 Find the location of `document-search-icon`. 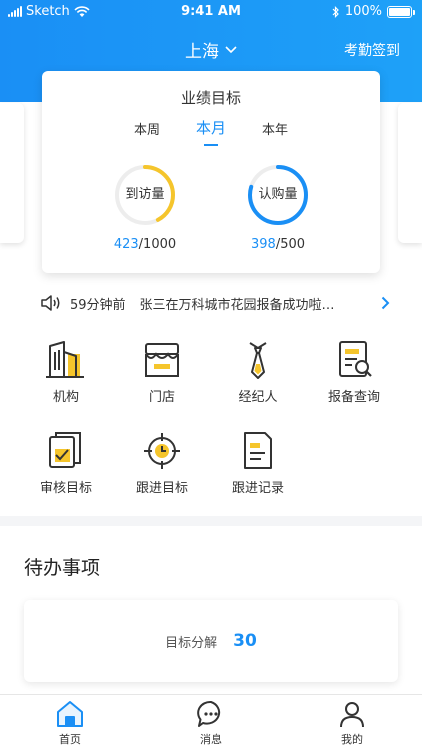

document-search-icon is located at coordinates (355, 359).